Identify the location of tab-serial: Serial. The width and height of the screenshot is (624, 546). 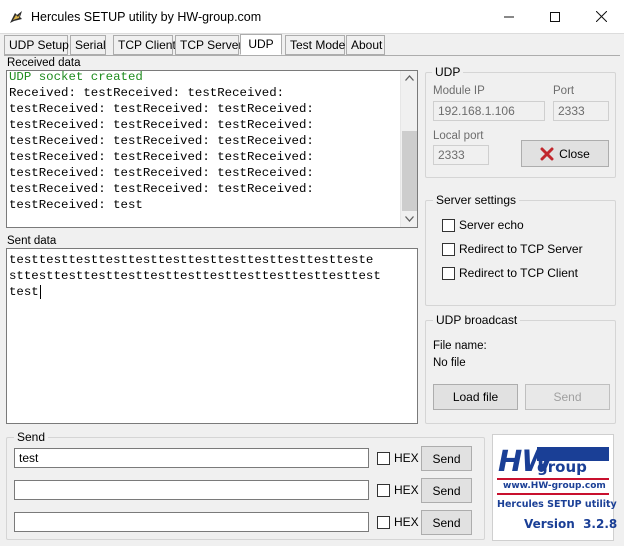
(88, 45).